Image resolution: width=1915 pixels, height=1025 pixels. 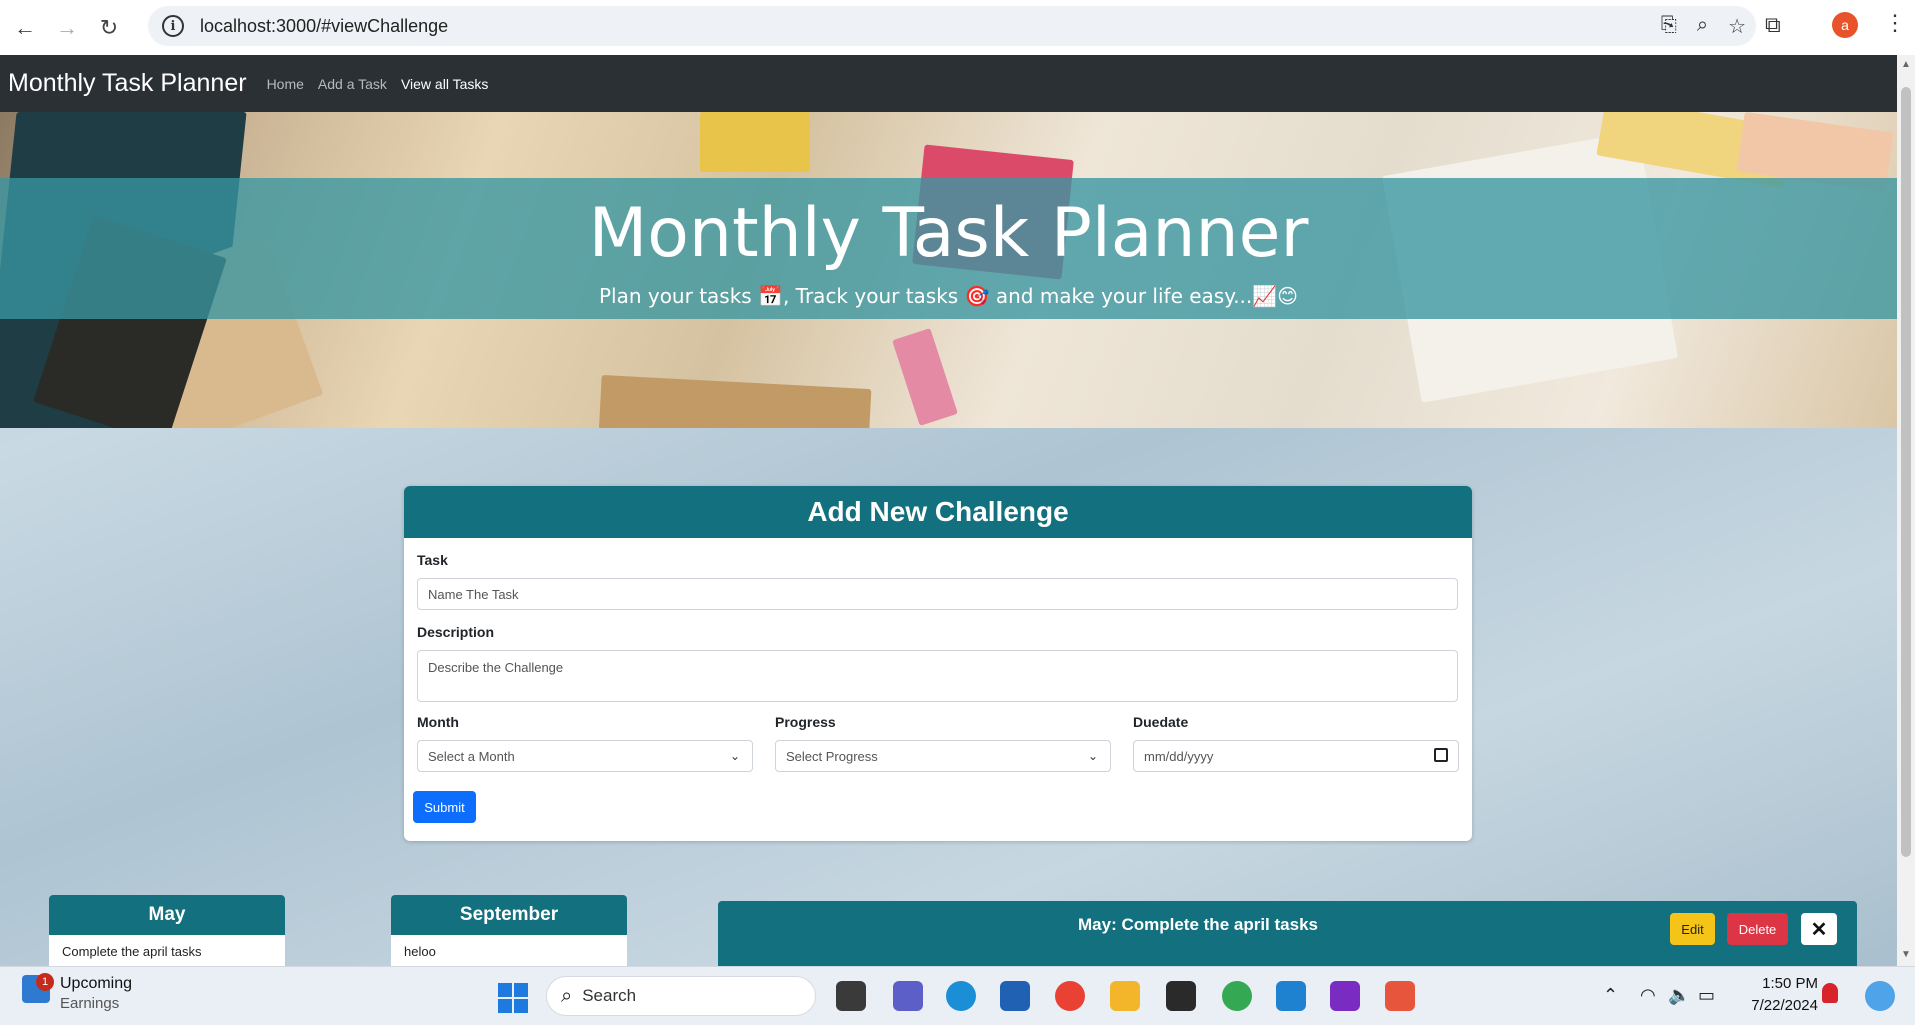 I want to click on windows-start-icon, so click(x=513, y=998).